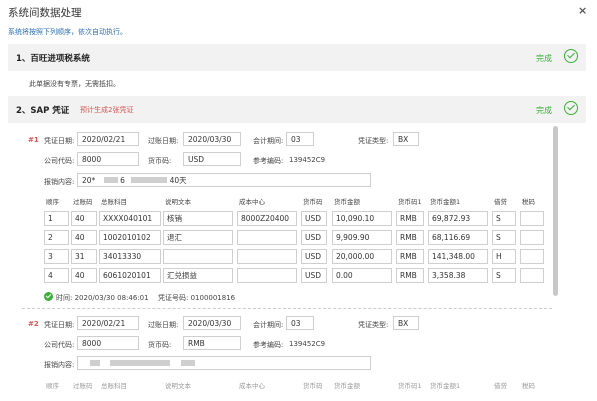  What do you see at coordinates (362, 218) in the screenshot?
I see `table-cell-amt: 10,090.10` at bounding box center [362, 218].